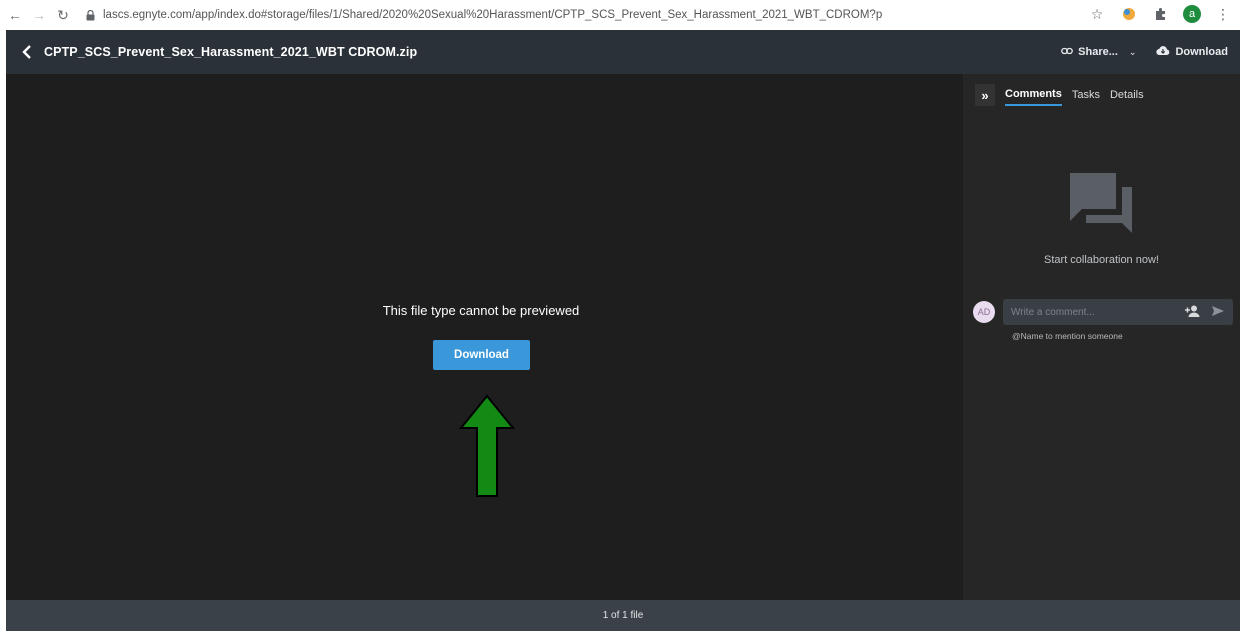 Image resolution: width=1243 pixels, height=631 pixels. What do you see at coordinates (1088, 312) in the screenshot?
I see `comment-input` at bounding box center [1088, 312].